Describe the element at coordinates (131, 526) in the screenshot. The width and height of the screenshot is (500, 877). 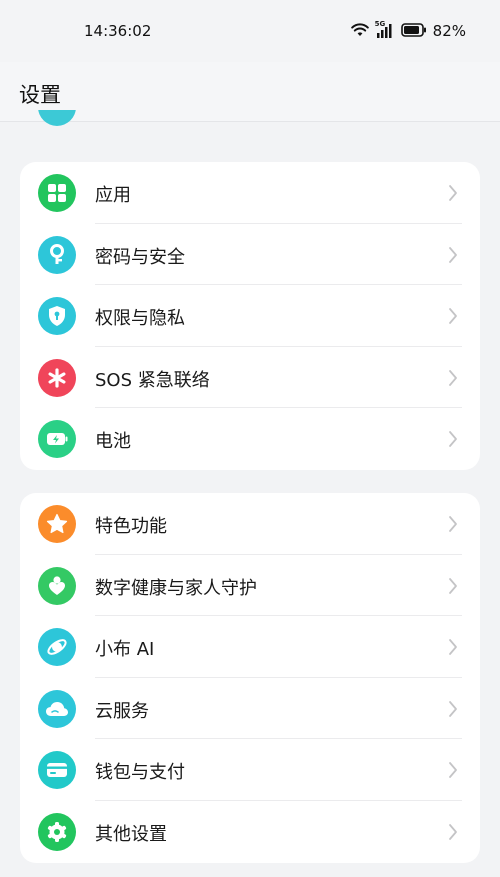
I see `settings-item-label: 特色功能` at that location.